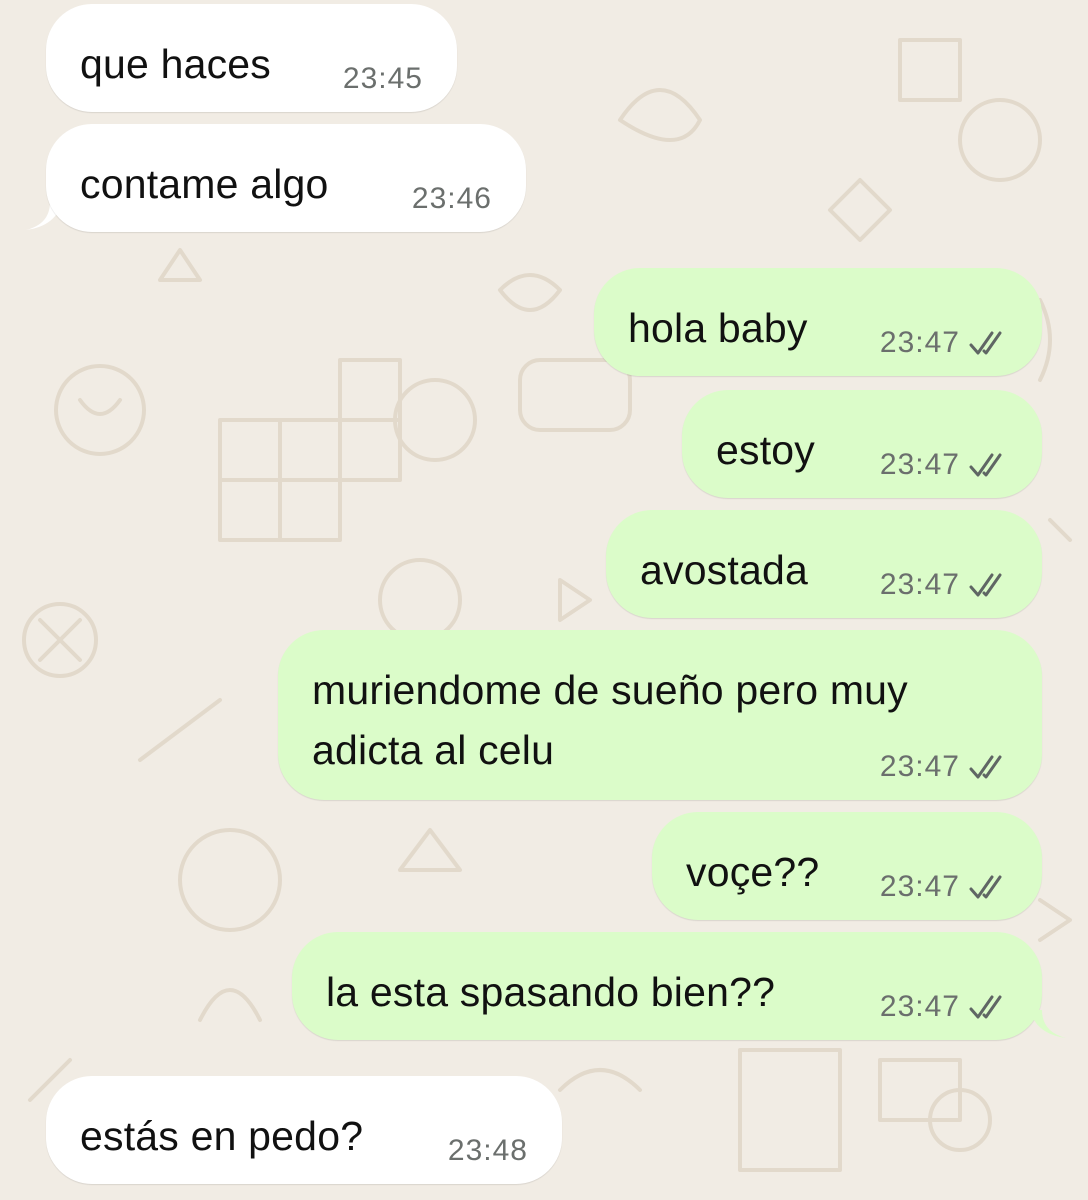 The width and height of the screenshot is (1088, 1200). What do you see at coordinates (286, 178) in the screenshot?
I see `message-incoming: contame algo 23:46` at bounding box center [286, 178].